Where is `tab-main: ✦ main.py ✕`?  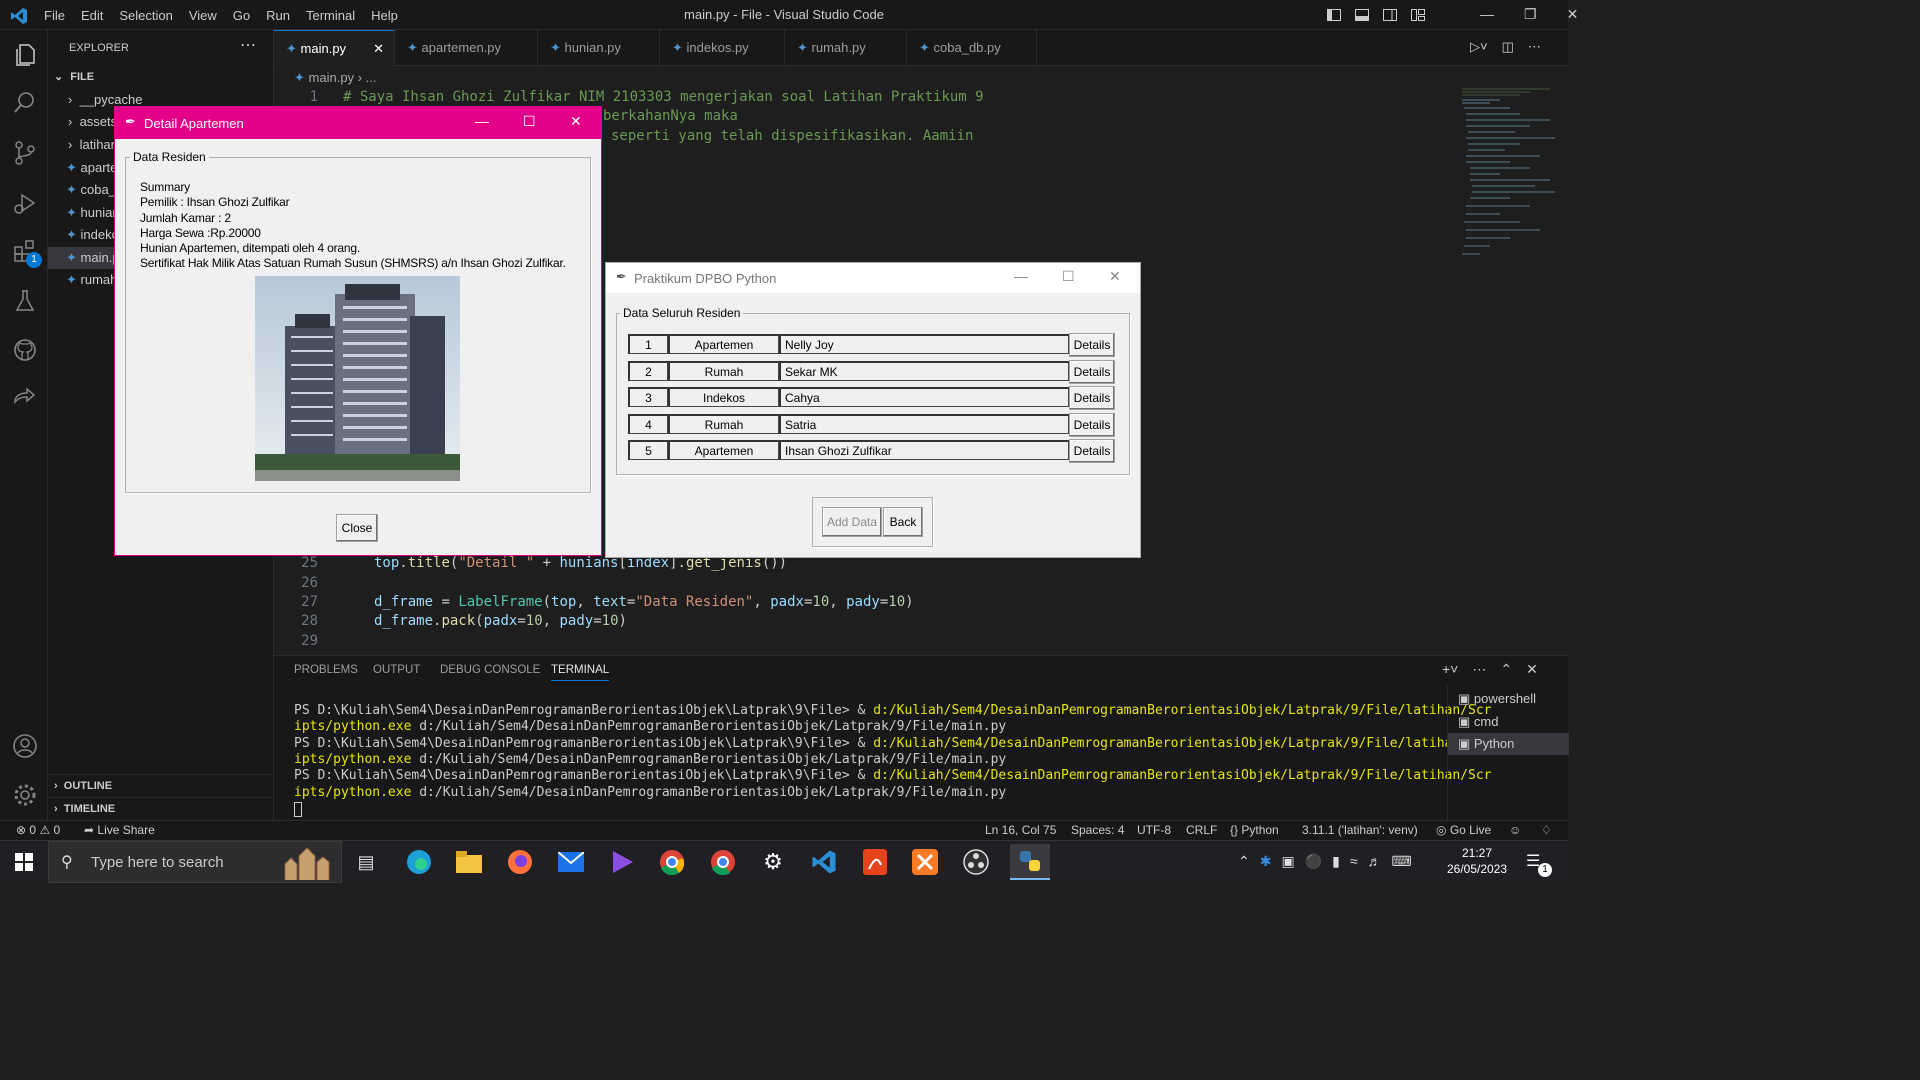 tab-main: ✦ main.py ✕ is located at coordinates (334, 48).